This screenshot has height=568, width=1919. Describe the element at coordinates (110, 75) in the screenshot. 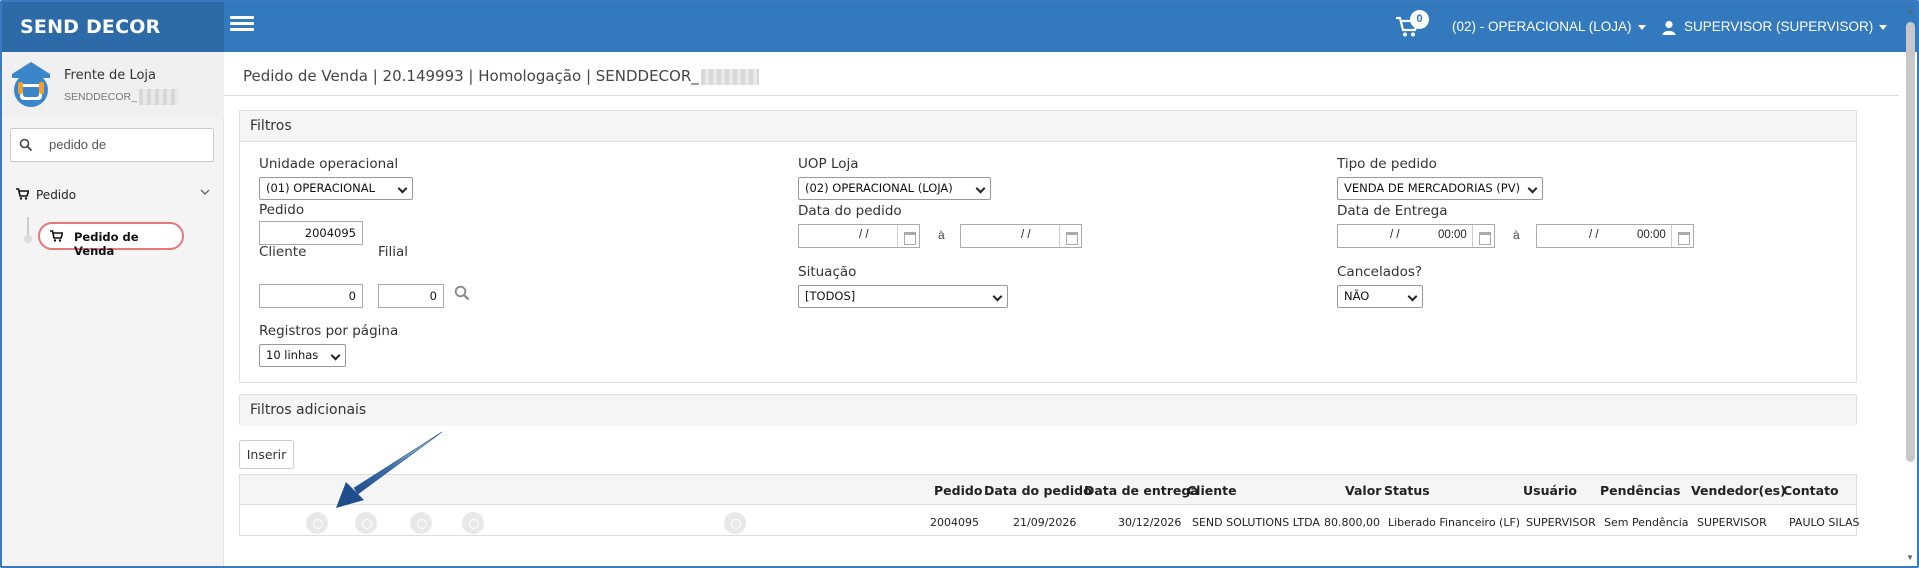

I see `store-title: Frente de Loja` at that location.